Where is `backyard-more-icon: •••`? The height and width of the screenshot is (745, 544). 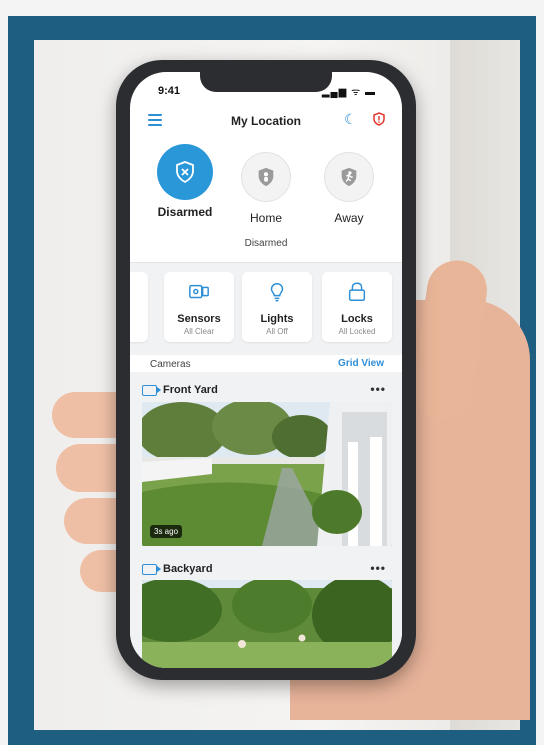 backyard-more-icon: ••• is located at coordinates (378, 568).